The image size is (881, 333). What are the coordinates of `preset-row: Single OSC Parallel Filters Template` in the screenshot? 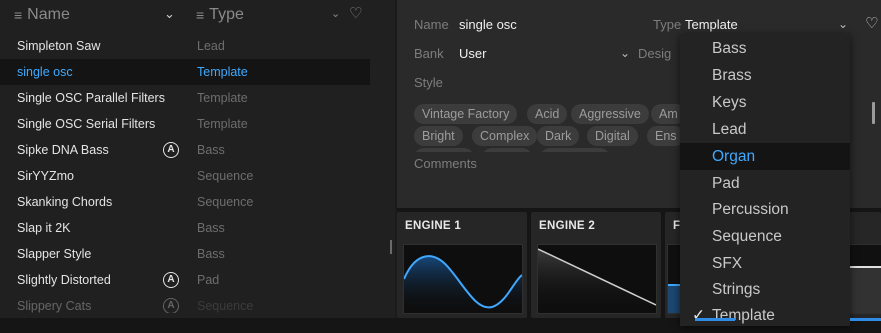 It's located at (185, 98).